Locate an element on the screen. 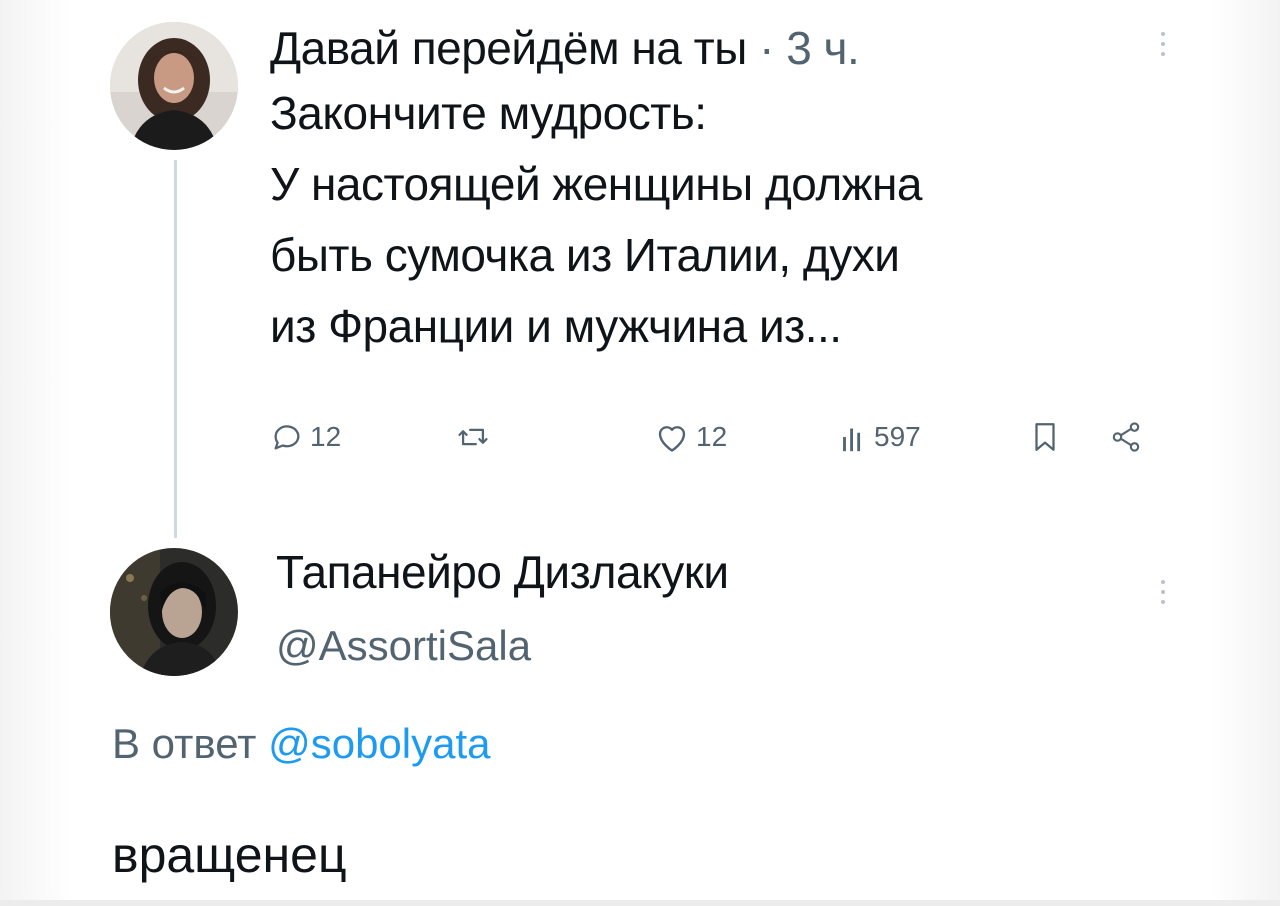 The width and height of the screenshot is (1280, 906). original-author-avatar is located at coordinates (174, 86).